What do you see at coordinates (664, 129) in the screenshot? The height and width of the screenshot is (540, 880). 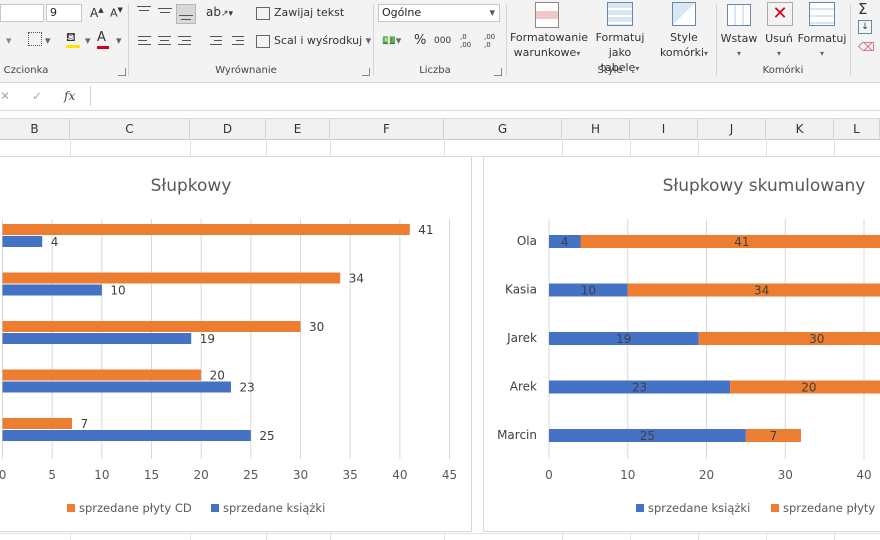 I see `column-header-i: I` at bounding box center [664, 129].